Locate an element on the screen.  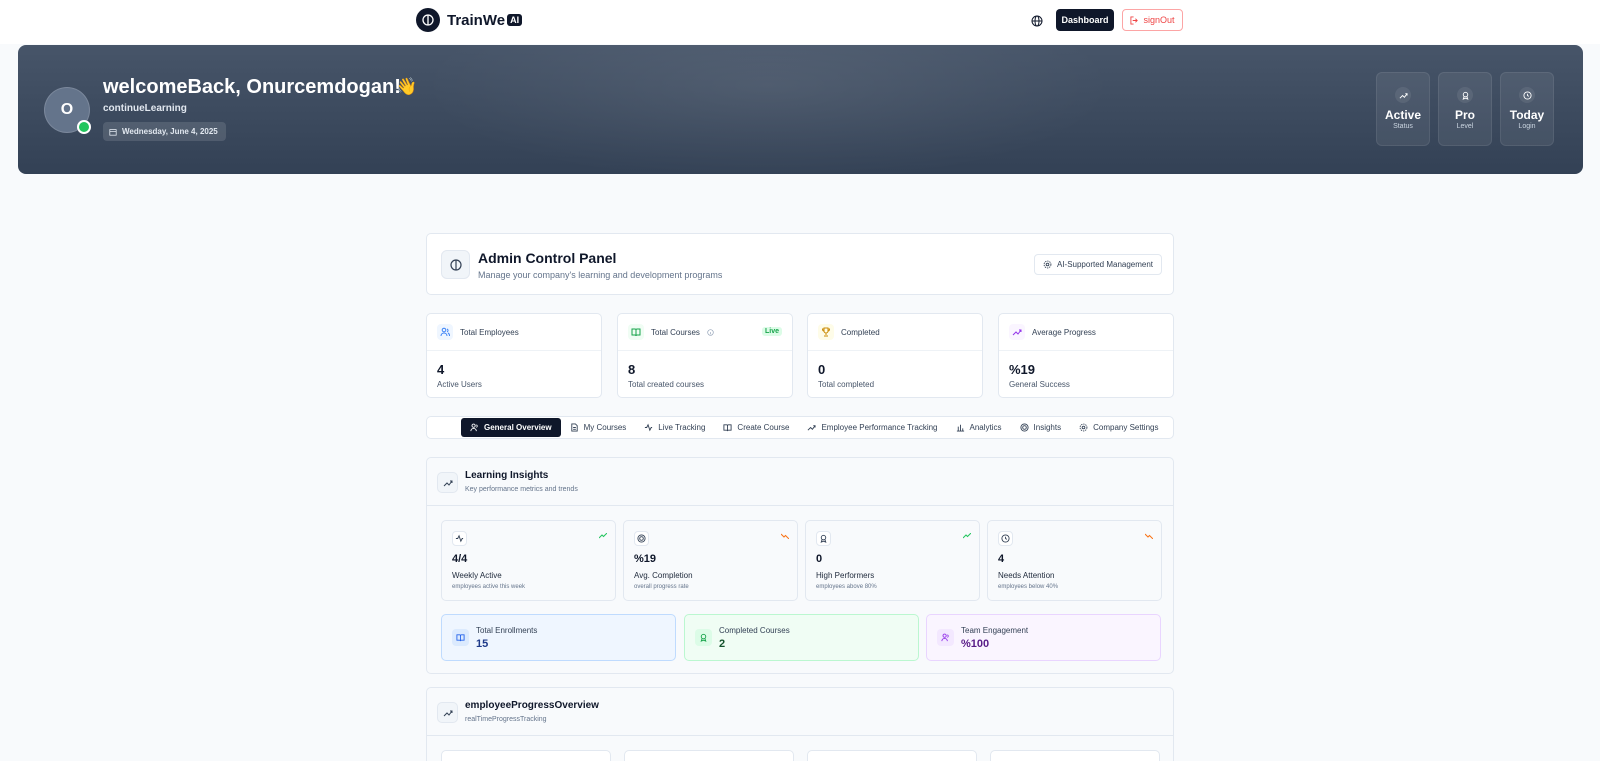
logo: TrainWe AI is located at coordinates (469, 20).